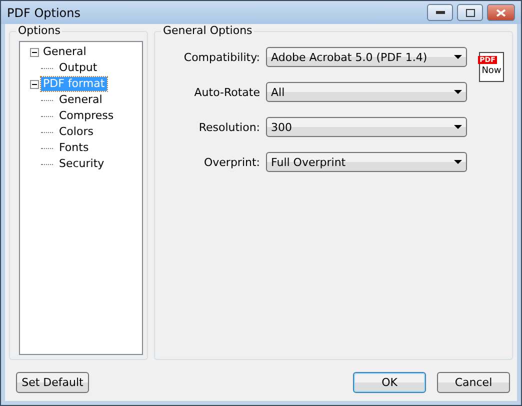  What do you see at coordinates (229, 127) in the screenshot?
I see `field-label: Resolution:` at bounding box center [229, 127].